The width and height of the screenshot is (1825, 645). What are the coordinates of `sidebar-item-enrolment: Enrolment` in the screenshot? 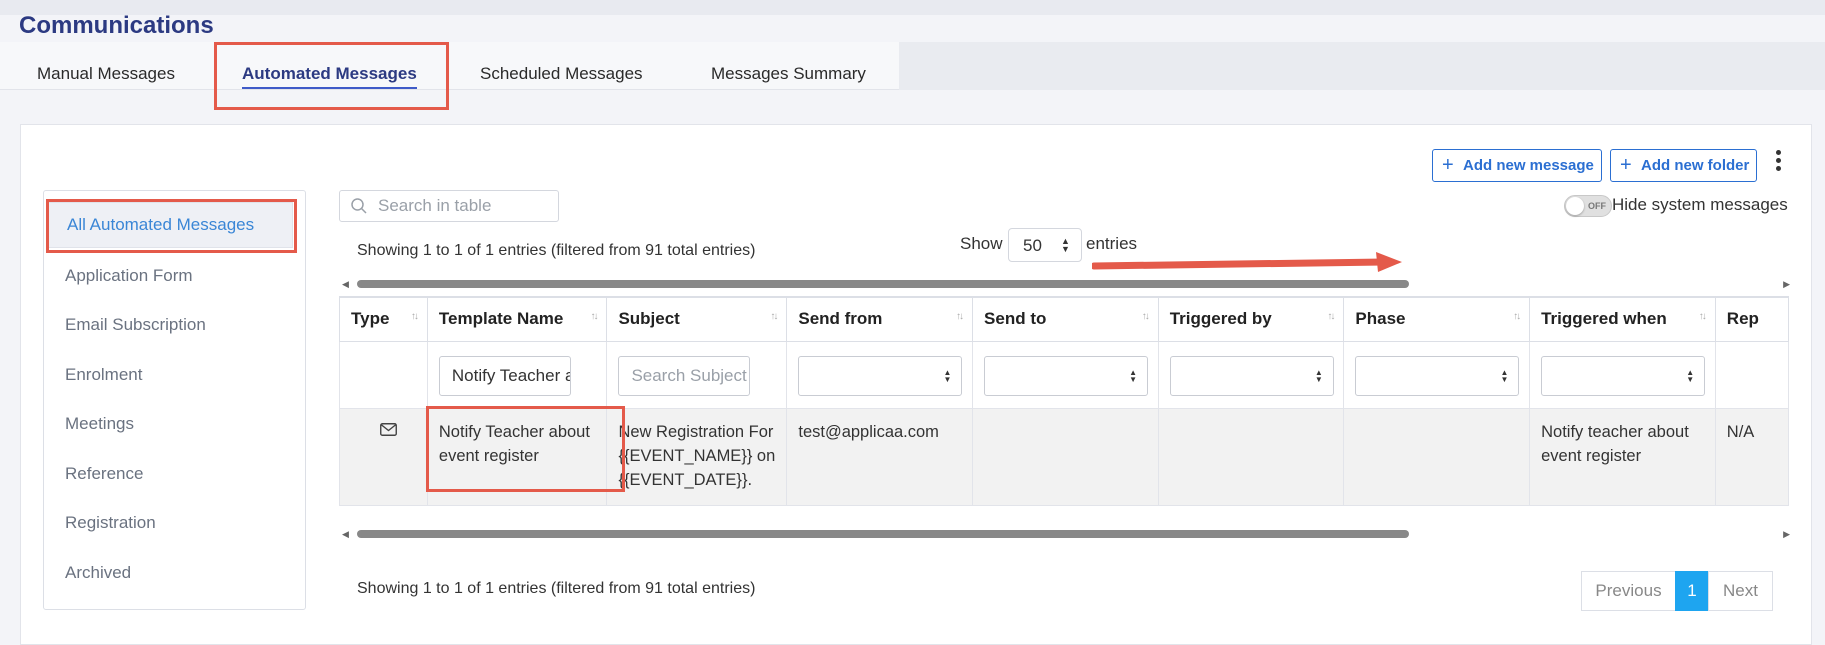 It's located at (103, 375).